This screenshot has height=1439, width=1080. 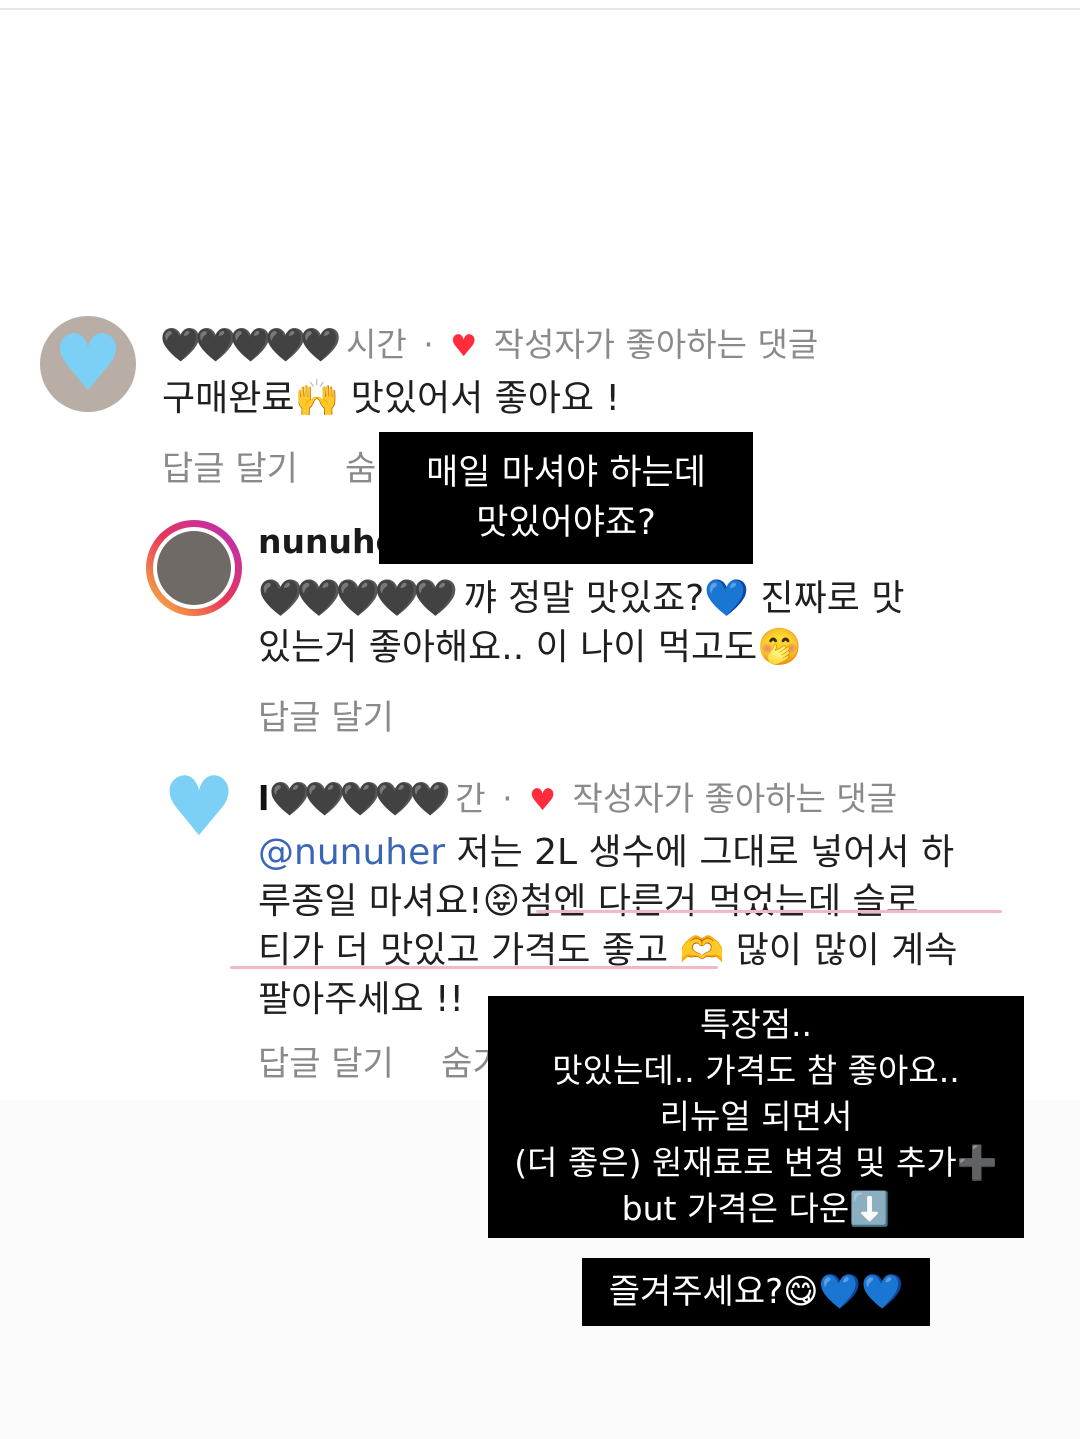 What do you see at coordinates (756, 1070) in the screenshot?
I see `caption-line: 맛있는데.. 가격도 참 좋아요..` at bounding box center [756, 1070].